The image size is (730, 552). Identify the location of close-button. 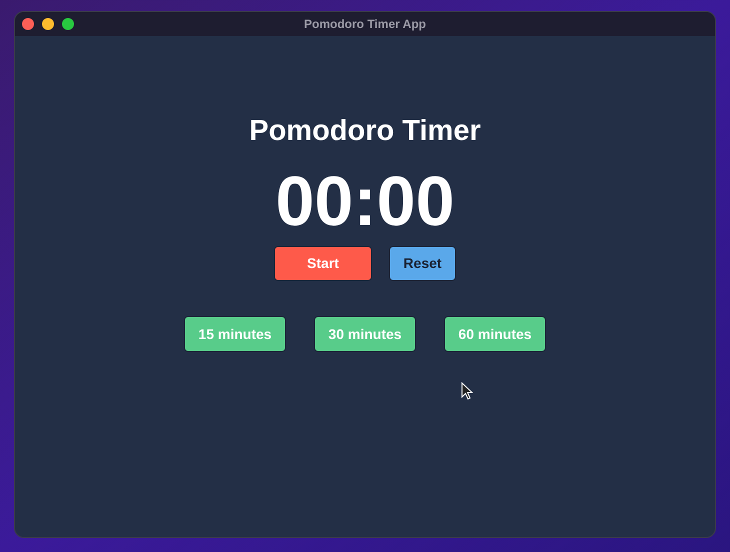
(28, 24).